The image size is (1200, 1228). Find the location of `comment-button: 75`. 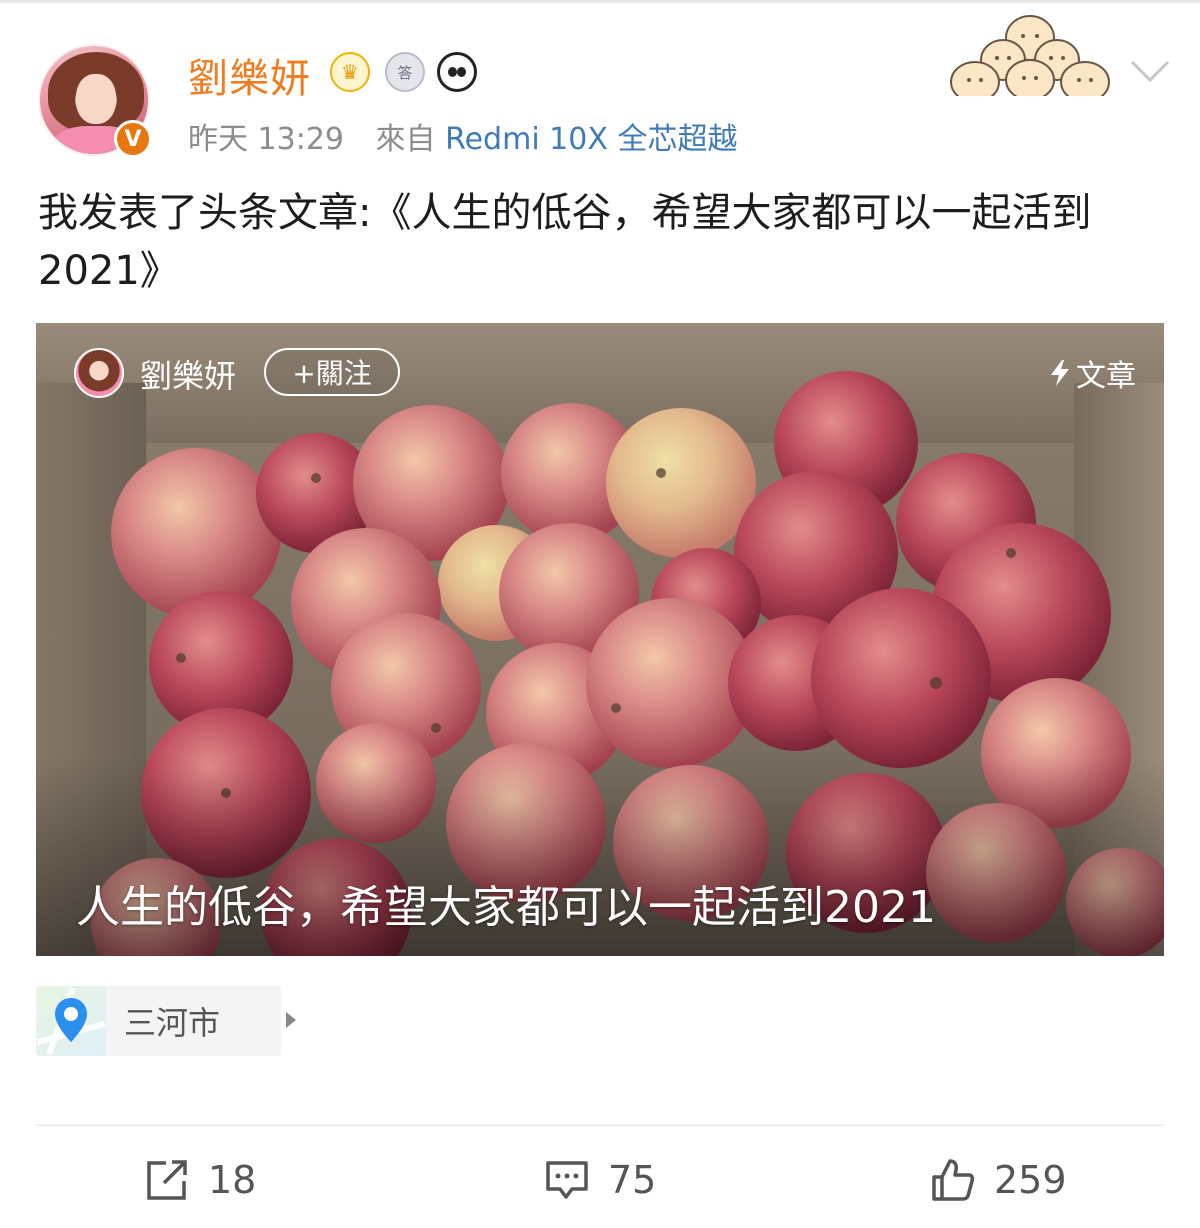

comment-button: 75 is located at coordinates (600, 1180).